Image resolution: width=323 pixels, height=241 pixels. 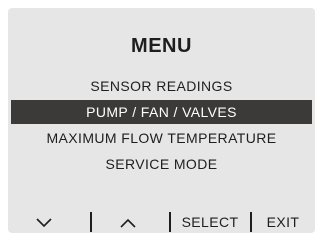 What do you see at coordinates (210, 222) in the screenshot?
I see `select-button: SELECT` at bounding box center [210, 222].